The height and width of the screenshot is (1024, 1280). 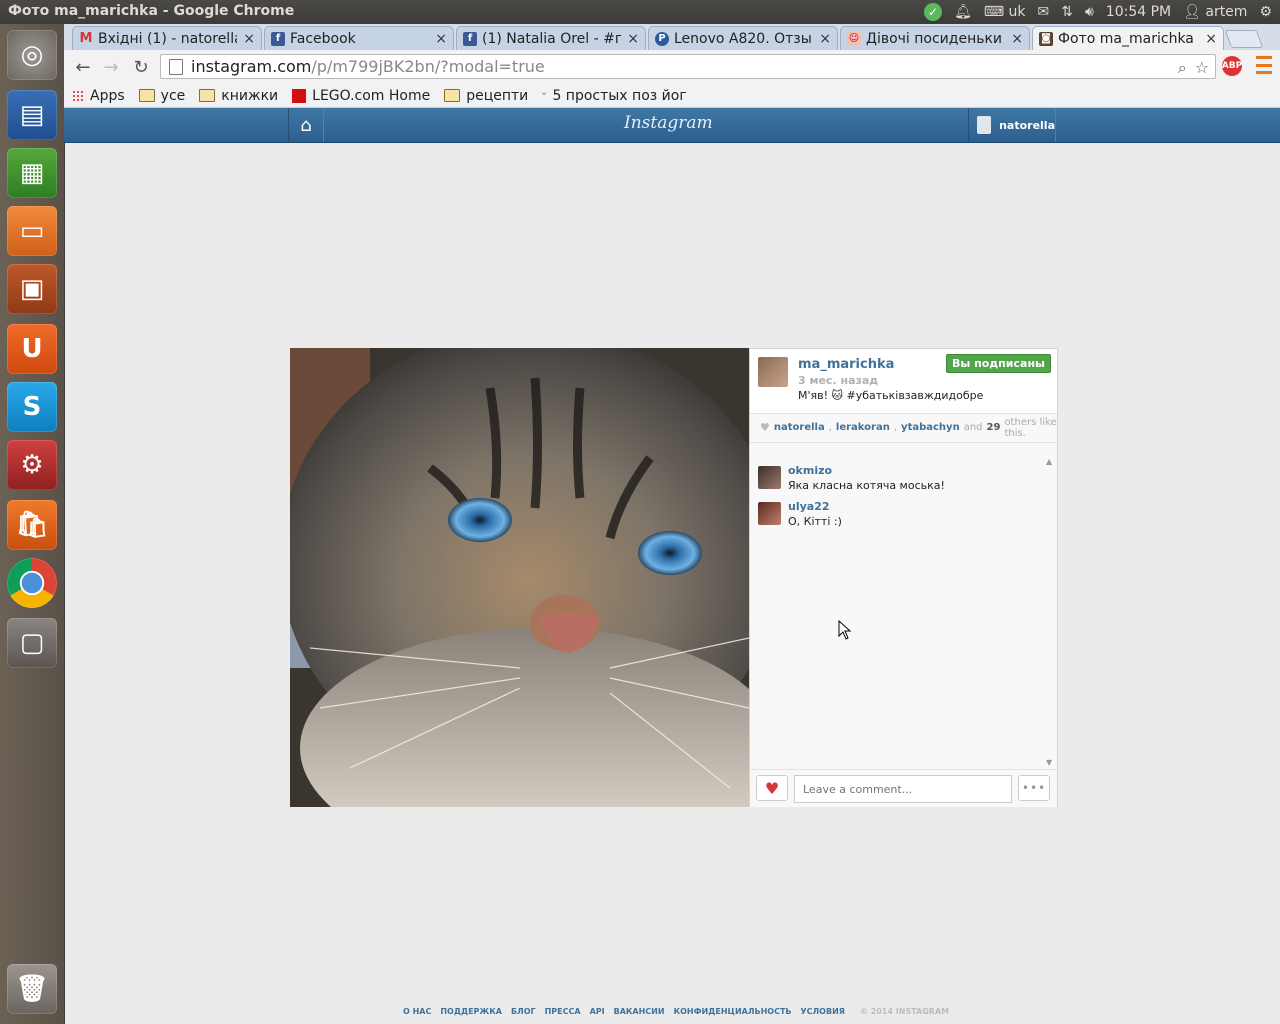 I want to click on bookmark-yoga: ᵕ 5 простых поз йог, so click(x=614, y=96).